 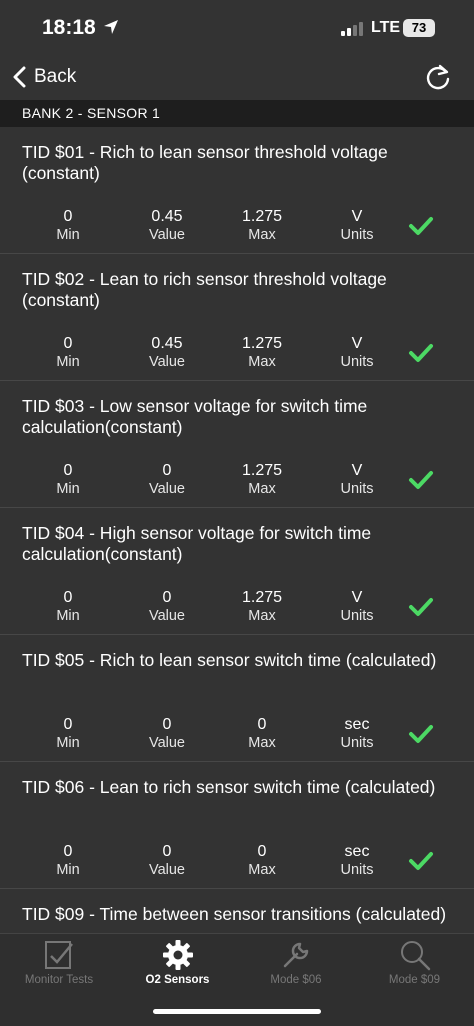 What do you see at coordinates (414, 980) in the screenshot?
I see `tab-label: Mode $09` at bounding box center [414, 980].